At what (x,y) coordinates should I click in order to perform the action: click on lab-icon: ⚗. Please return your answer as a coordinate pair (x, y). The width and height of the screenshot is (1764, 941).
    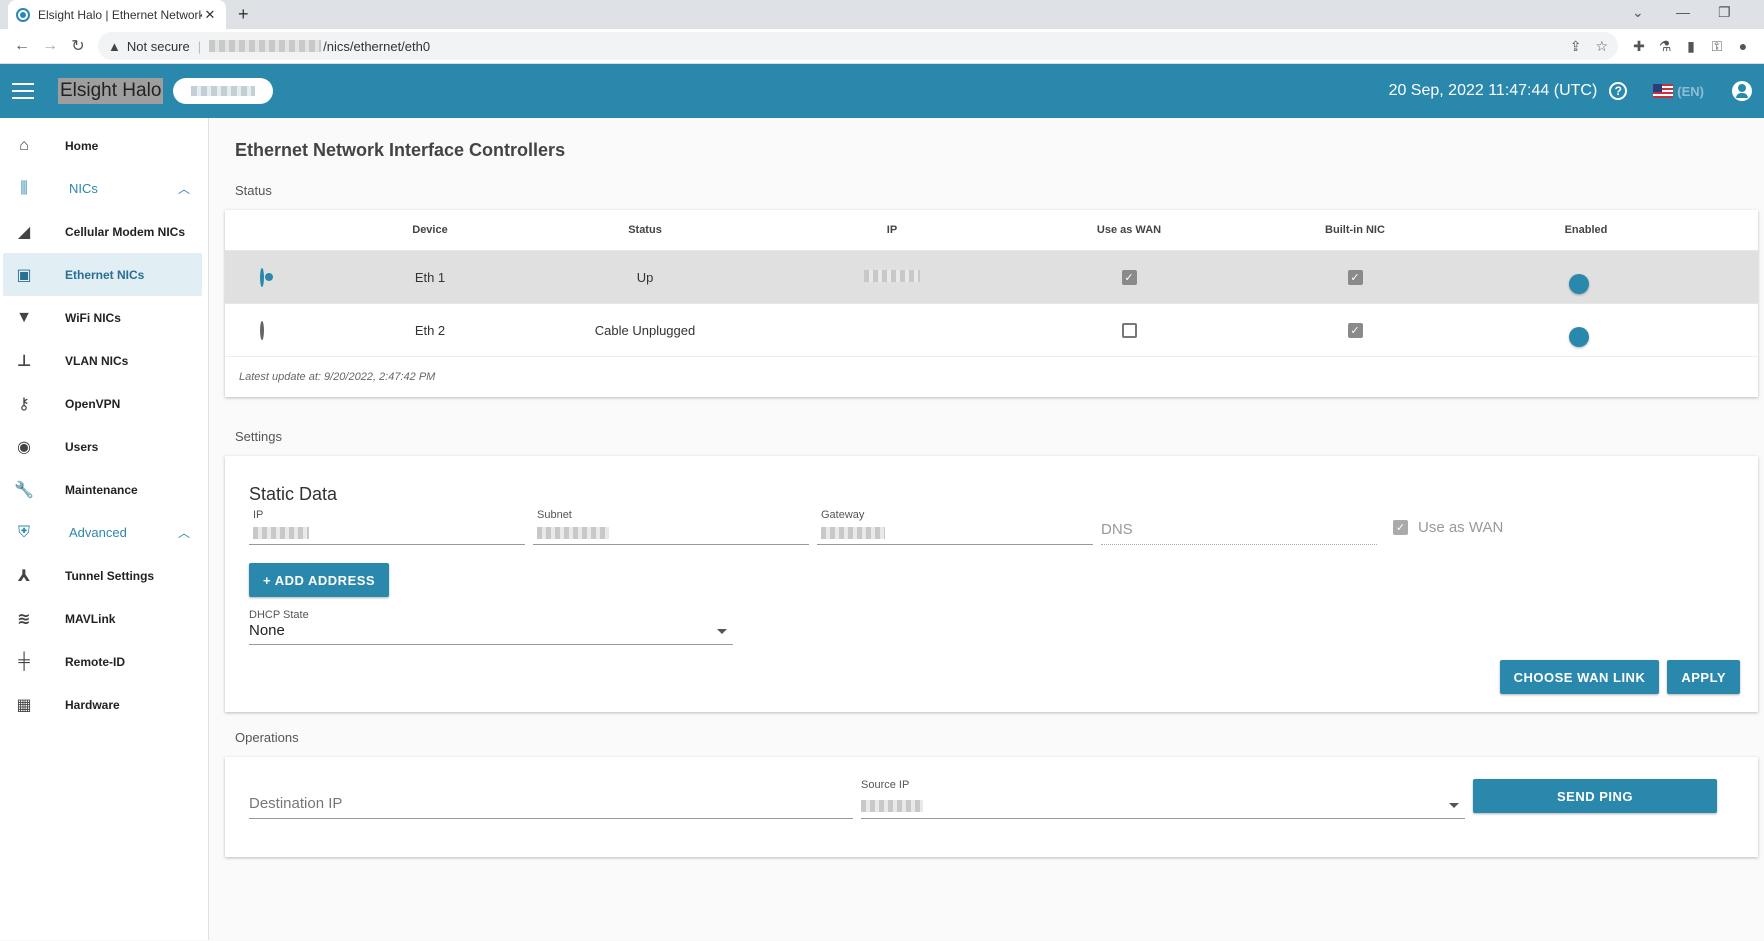
    Looking at the image, I should click on (1665, 46).